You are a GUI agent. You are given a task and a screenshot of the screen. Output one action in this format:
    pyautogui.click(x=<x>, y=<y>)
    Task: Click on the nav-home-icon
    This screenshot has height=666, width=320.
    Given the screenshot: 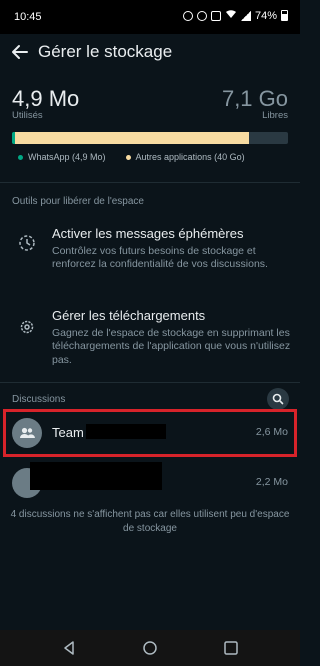 What is the action you would take?
    pyautogui.click(x=150, y=648)
    